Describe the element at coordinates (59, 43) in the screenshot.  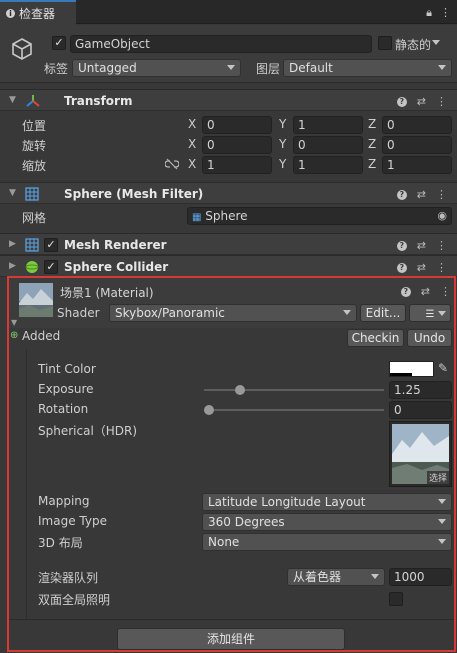
I see `active-checkbox: ✓` at that location.